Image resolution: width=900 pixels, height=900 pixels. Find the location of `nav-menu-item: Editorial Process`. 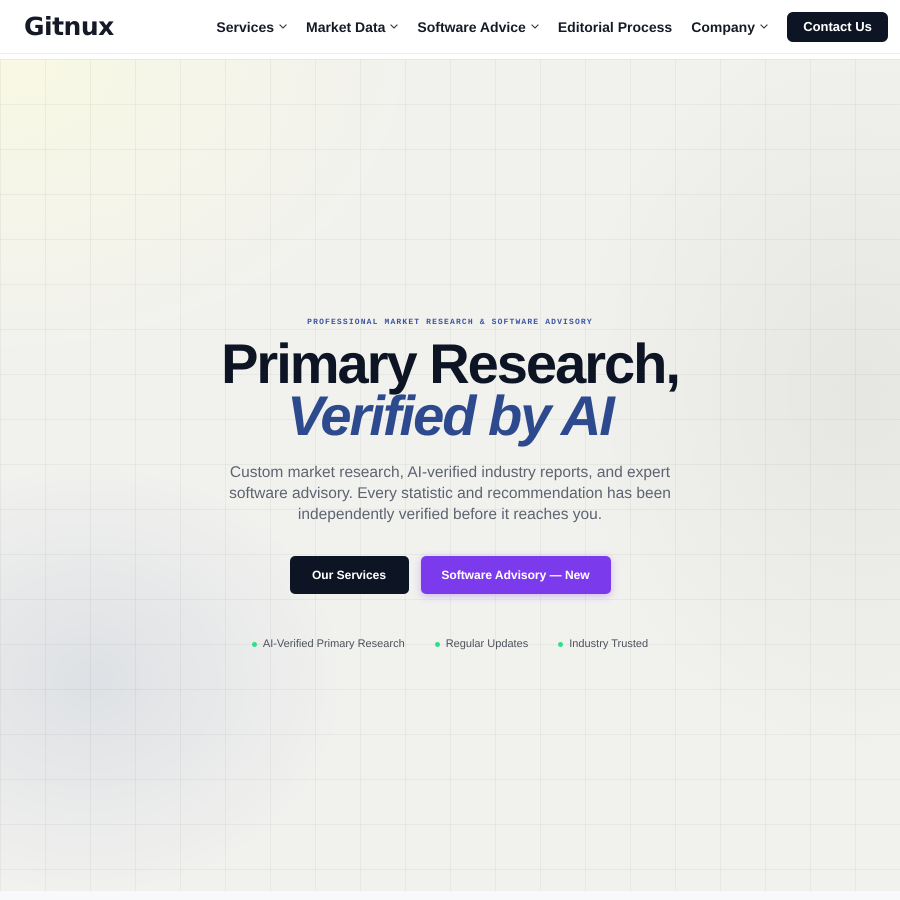

nav-menu-item: Editorial Process is located at coordinates (615, 26).